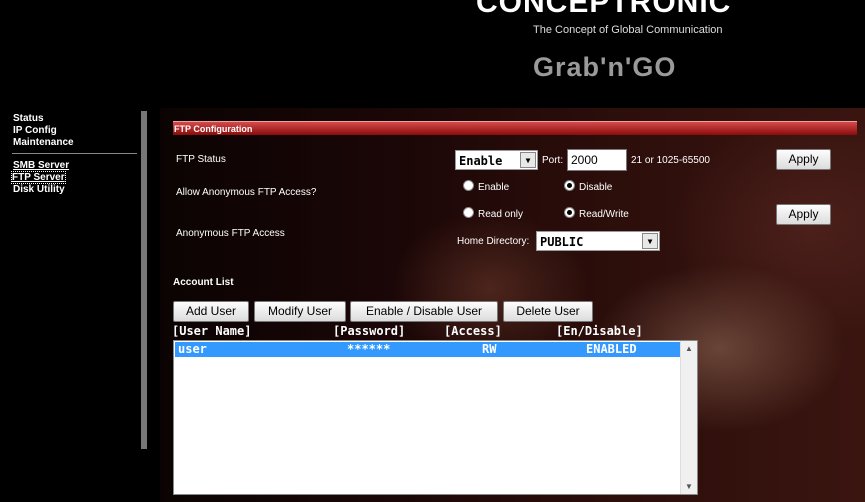 The width and height of the screenshot is (865, 502). I want to click on column-header-user-name: [User Name], so click(212, 331).